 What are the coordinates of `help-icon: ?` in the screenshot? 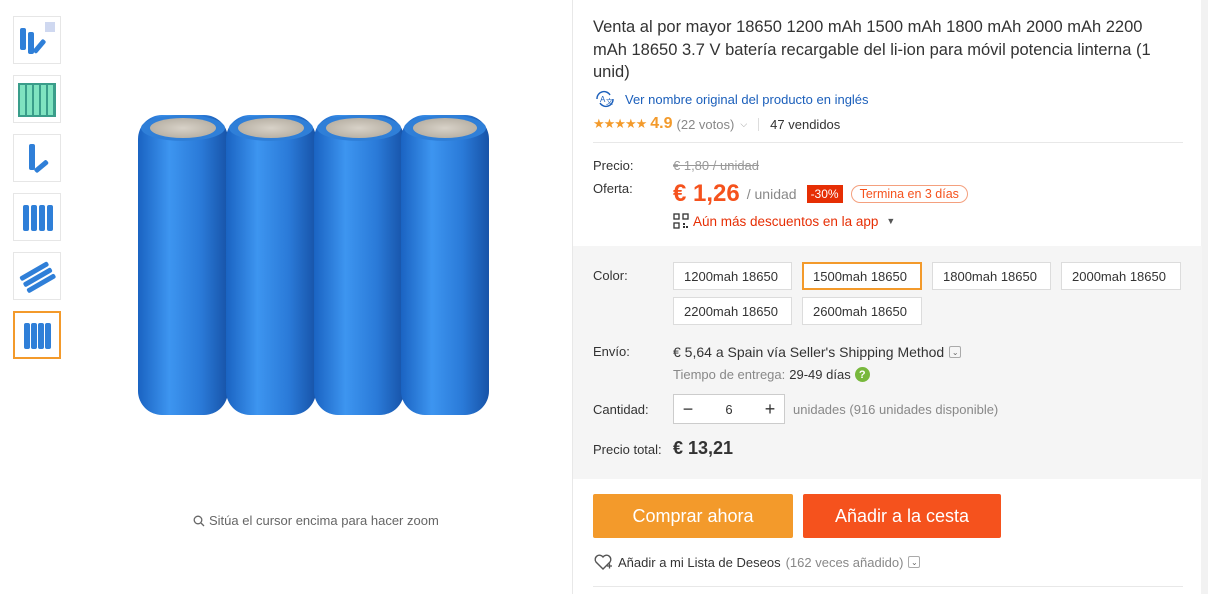 It's located at (862, 374).